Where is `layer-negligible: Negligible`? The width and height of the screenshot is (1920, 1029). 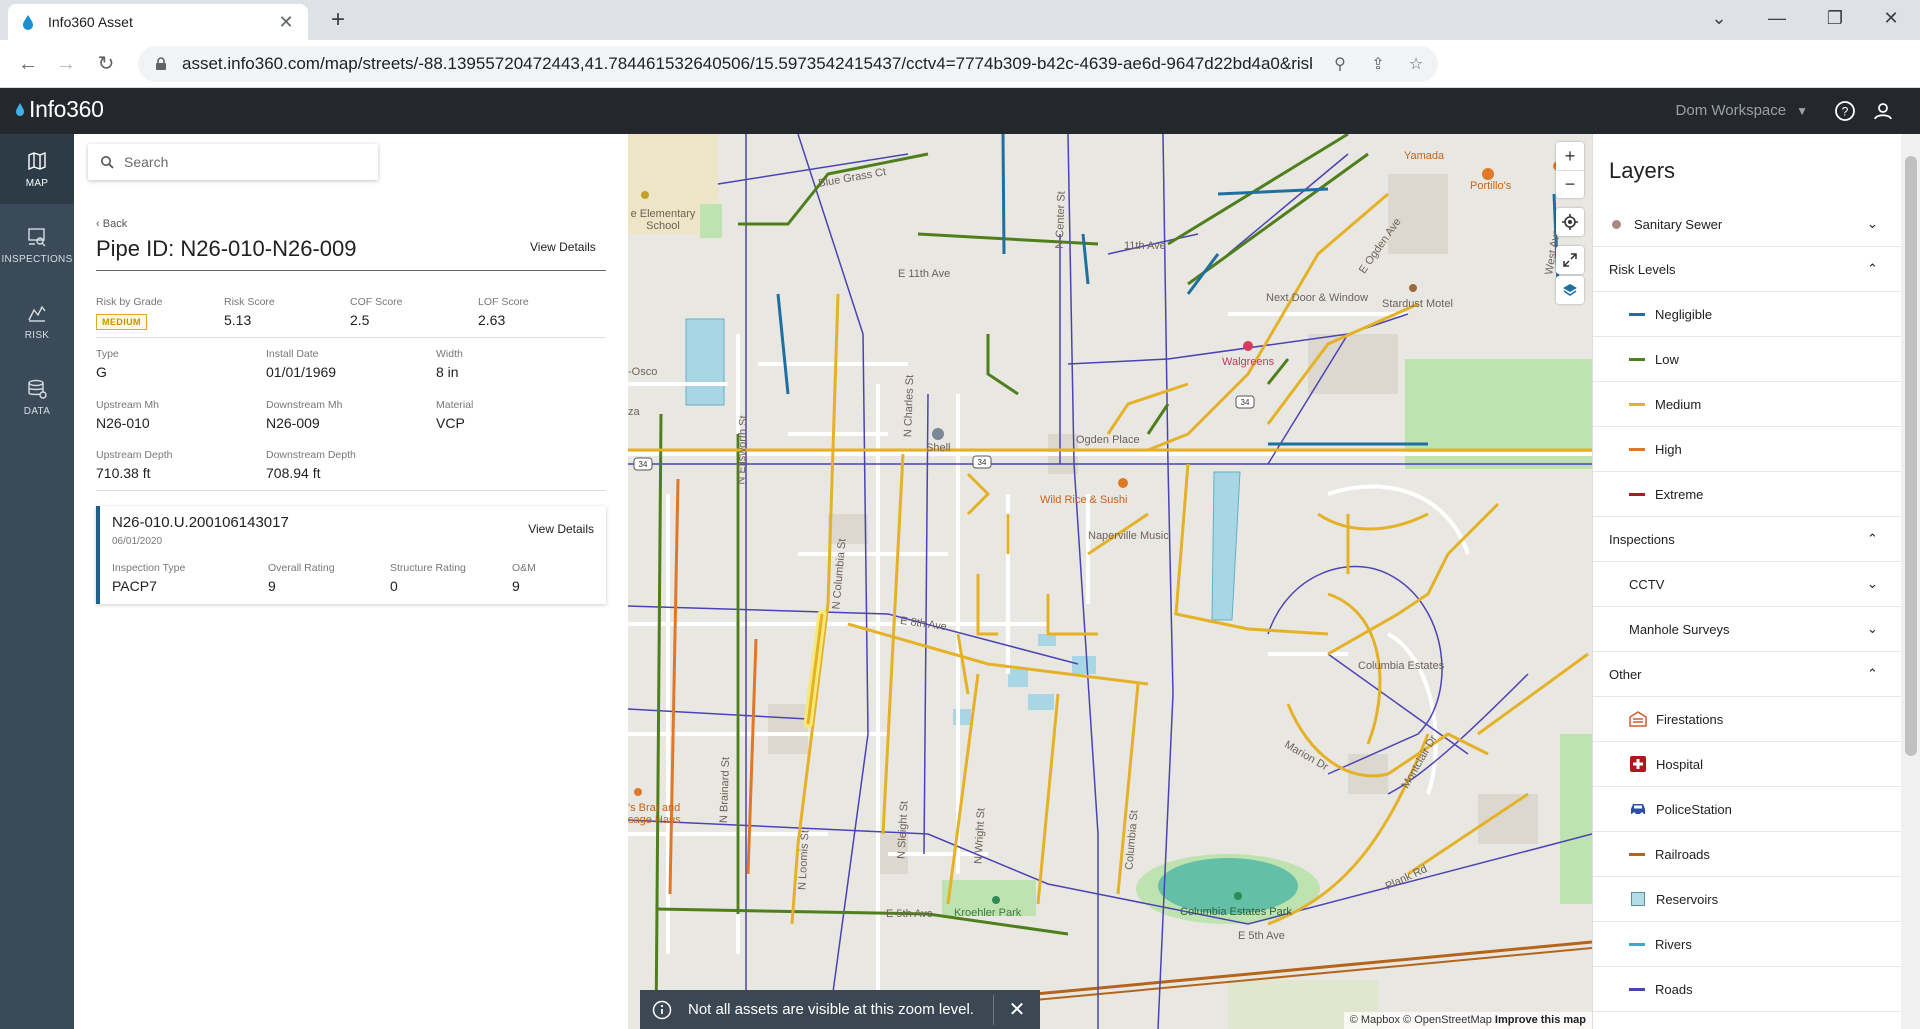 layer-negligible: Negligible is located at coordinates (1747, 314).